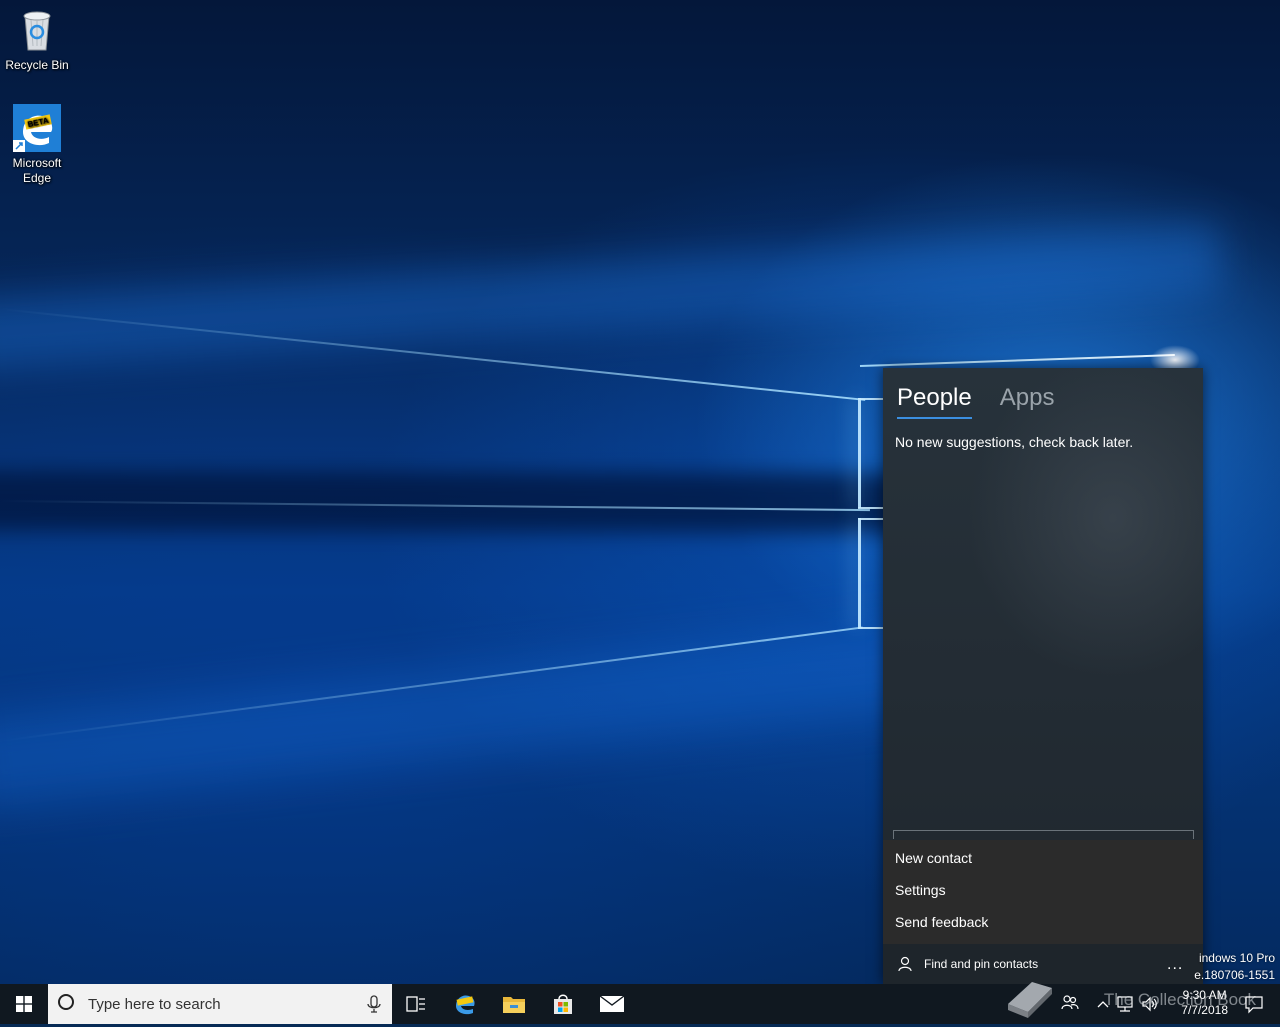 The image size is (1280, 1027). What do you see at coordinates (905, 964) in the screenshot?
I see `person-icon` at bounding box center [905, 964].